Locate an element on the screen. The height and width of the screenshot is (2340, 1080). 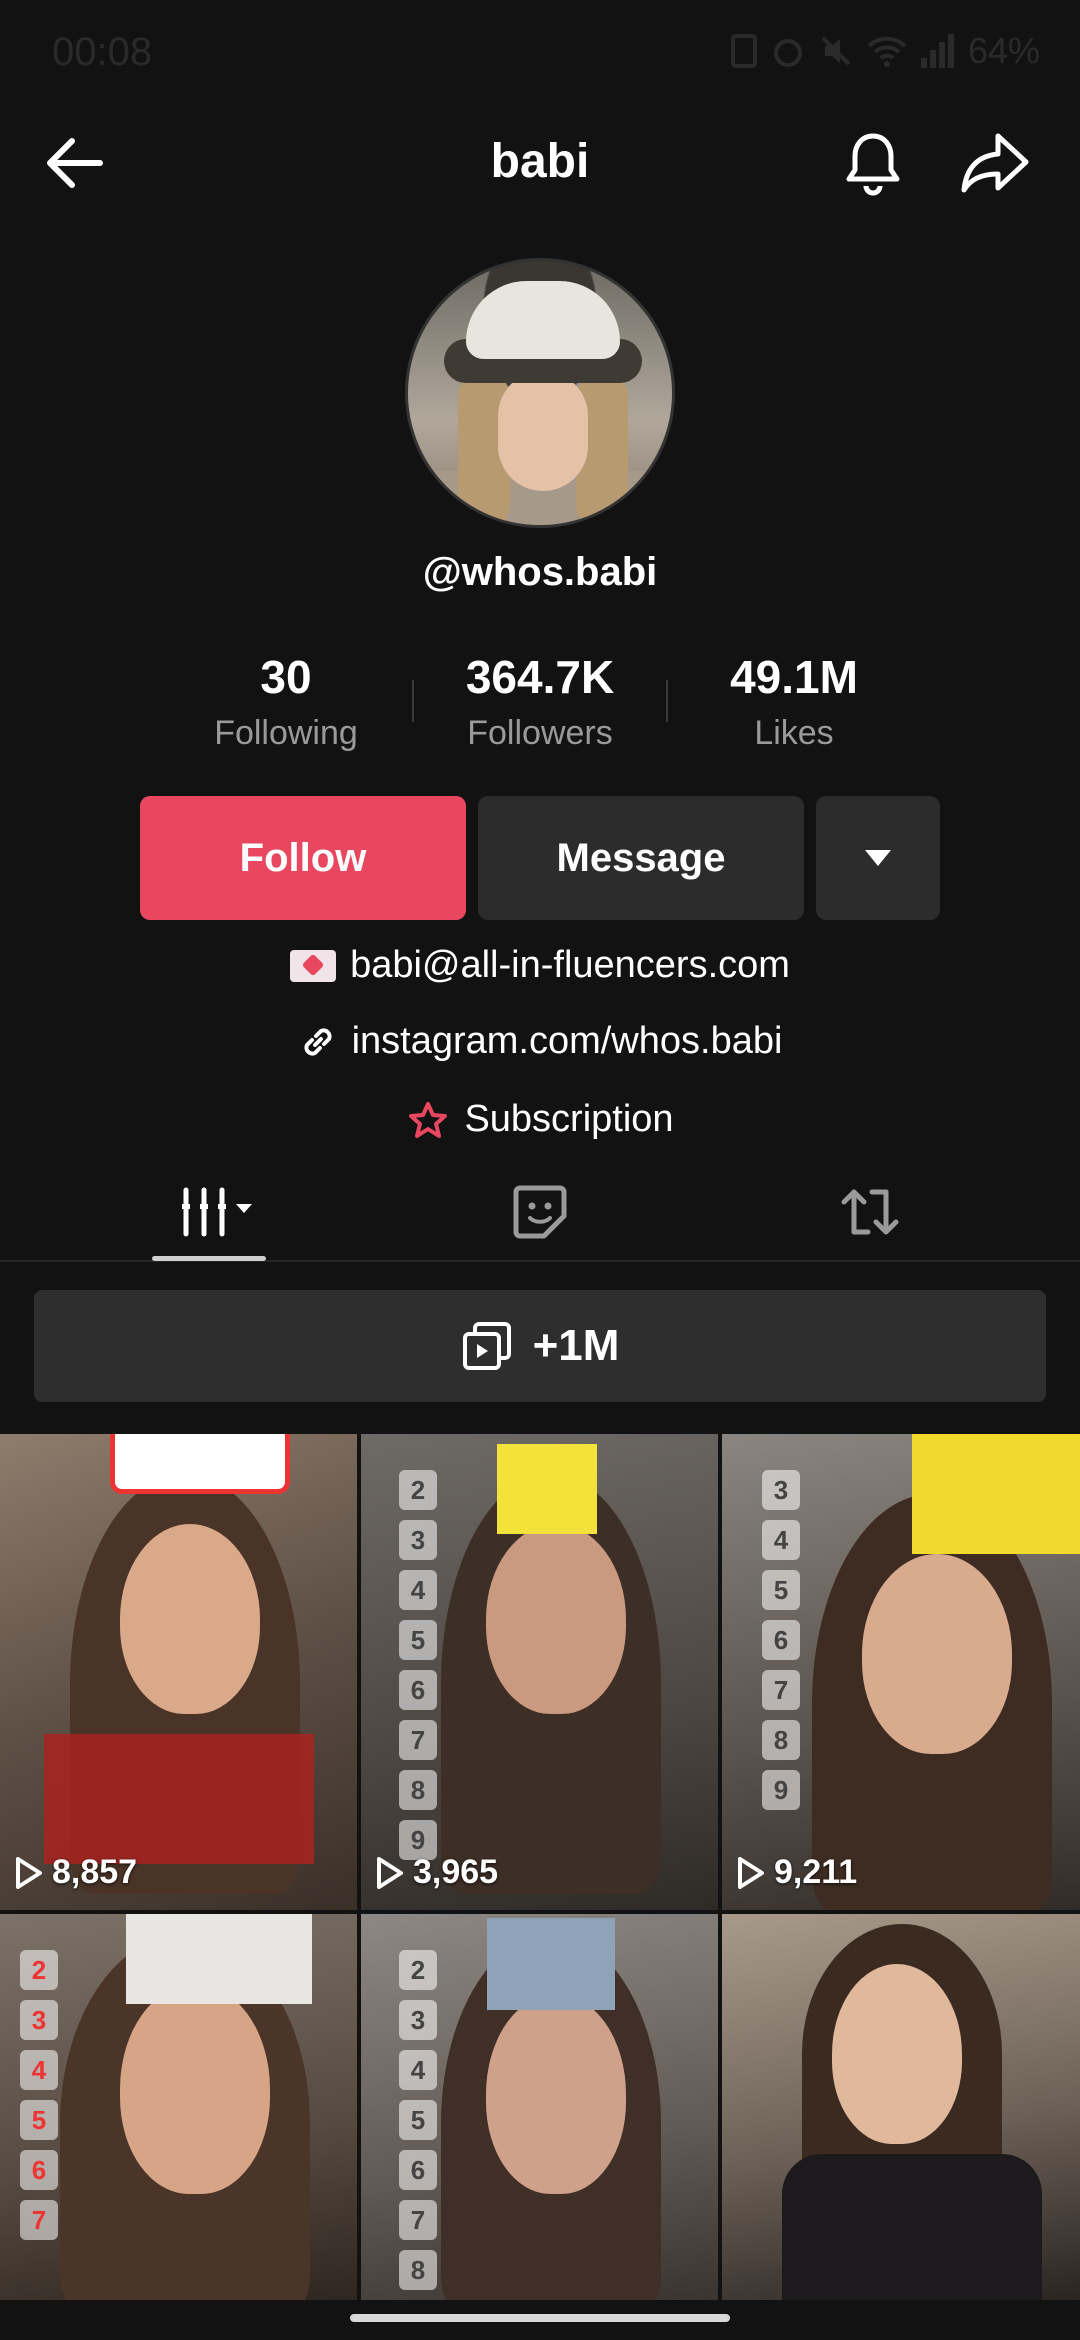
top-nav: babi is located at coordinates (540, 160).